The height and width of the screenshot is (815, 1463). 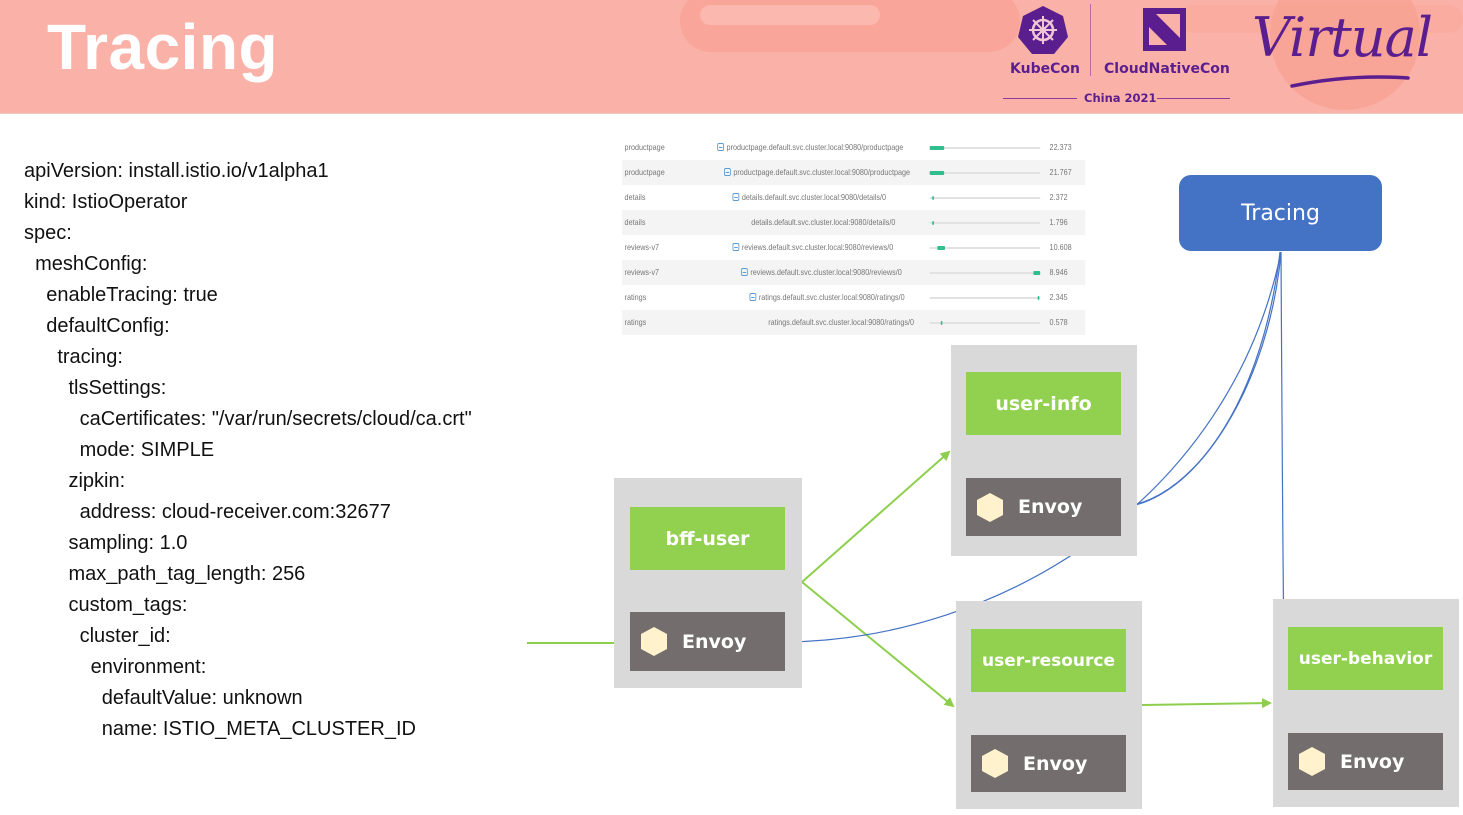 What do you see at coordinates (1043, 403) in the screenshot?
I see `service-node-user-info: user-info` at bounding box center [1043, 403].